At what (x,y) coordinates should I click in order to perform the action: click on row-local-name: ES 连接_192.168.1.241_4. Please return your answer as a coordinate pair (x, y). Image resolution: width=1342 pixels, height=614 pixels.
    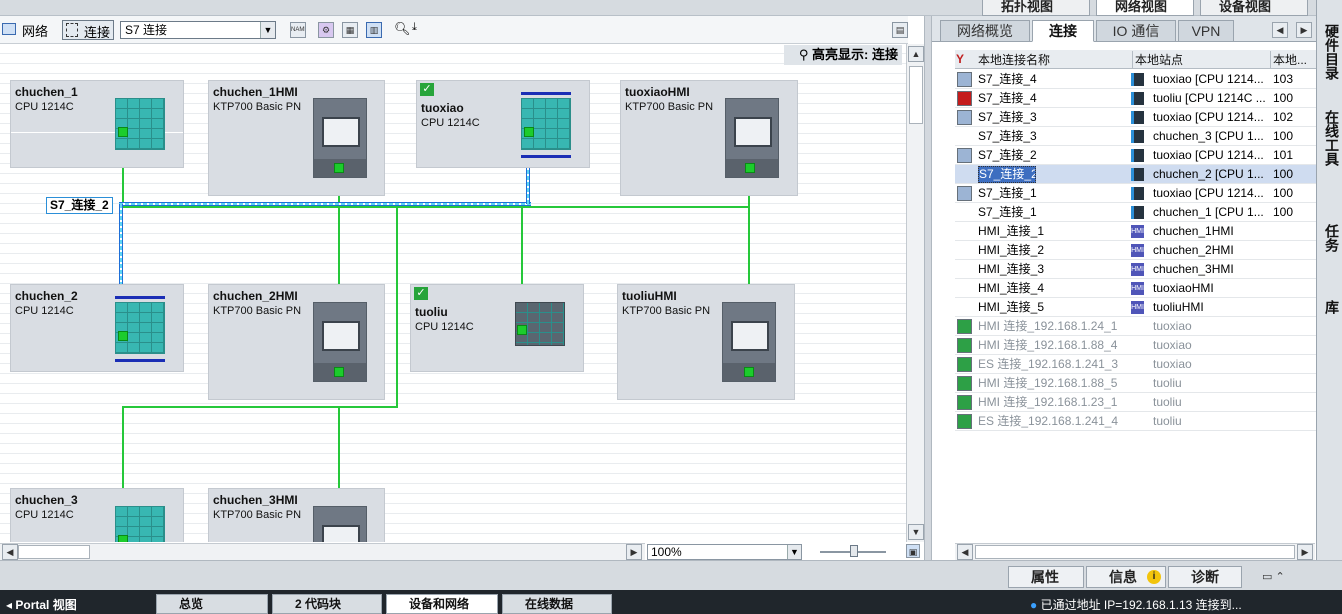
    Looking at the image, I should click on (1053, 421).